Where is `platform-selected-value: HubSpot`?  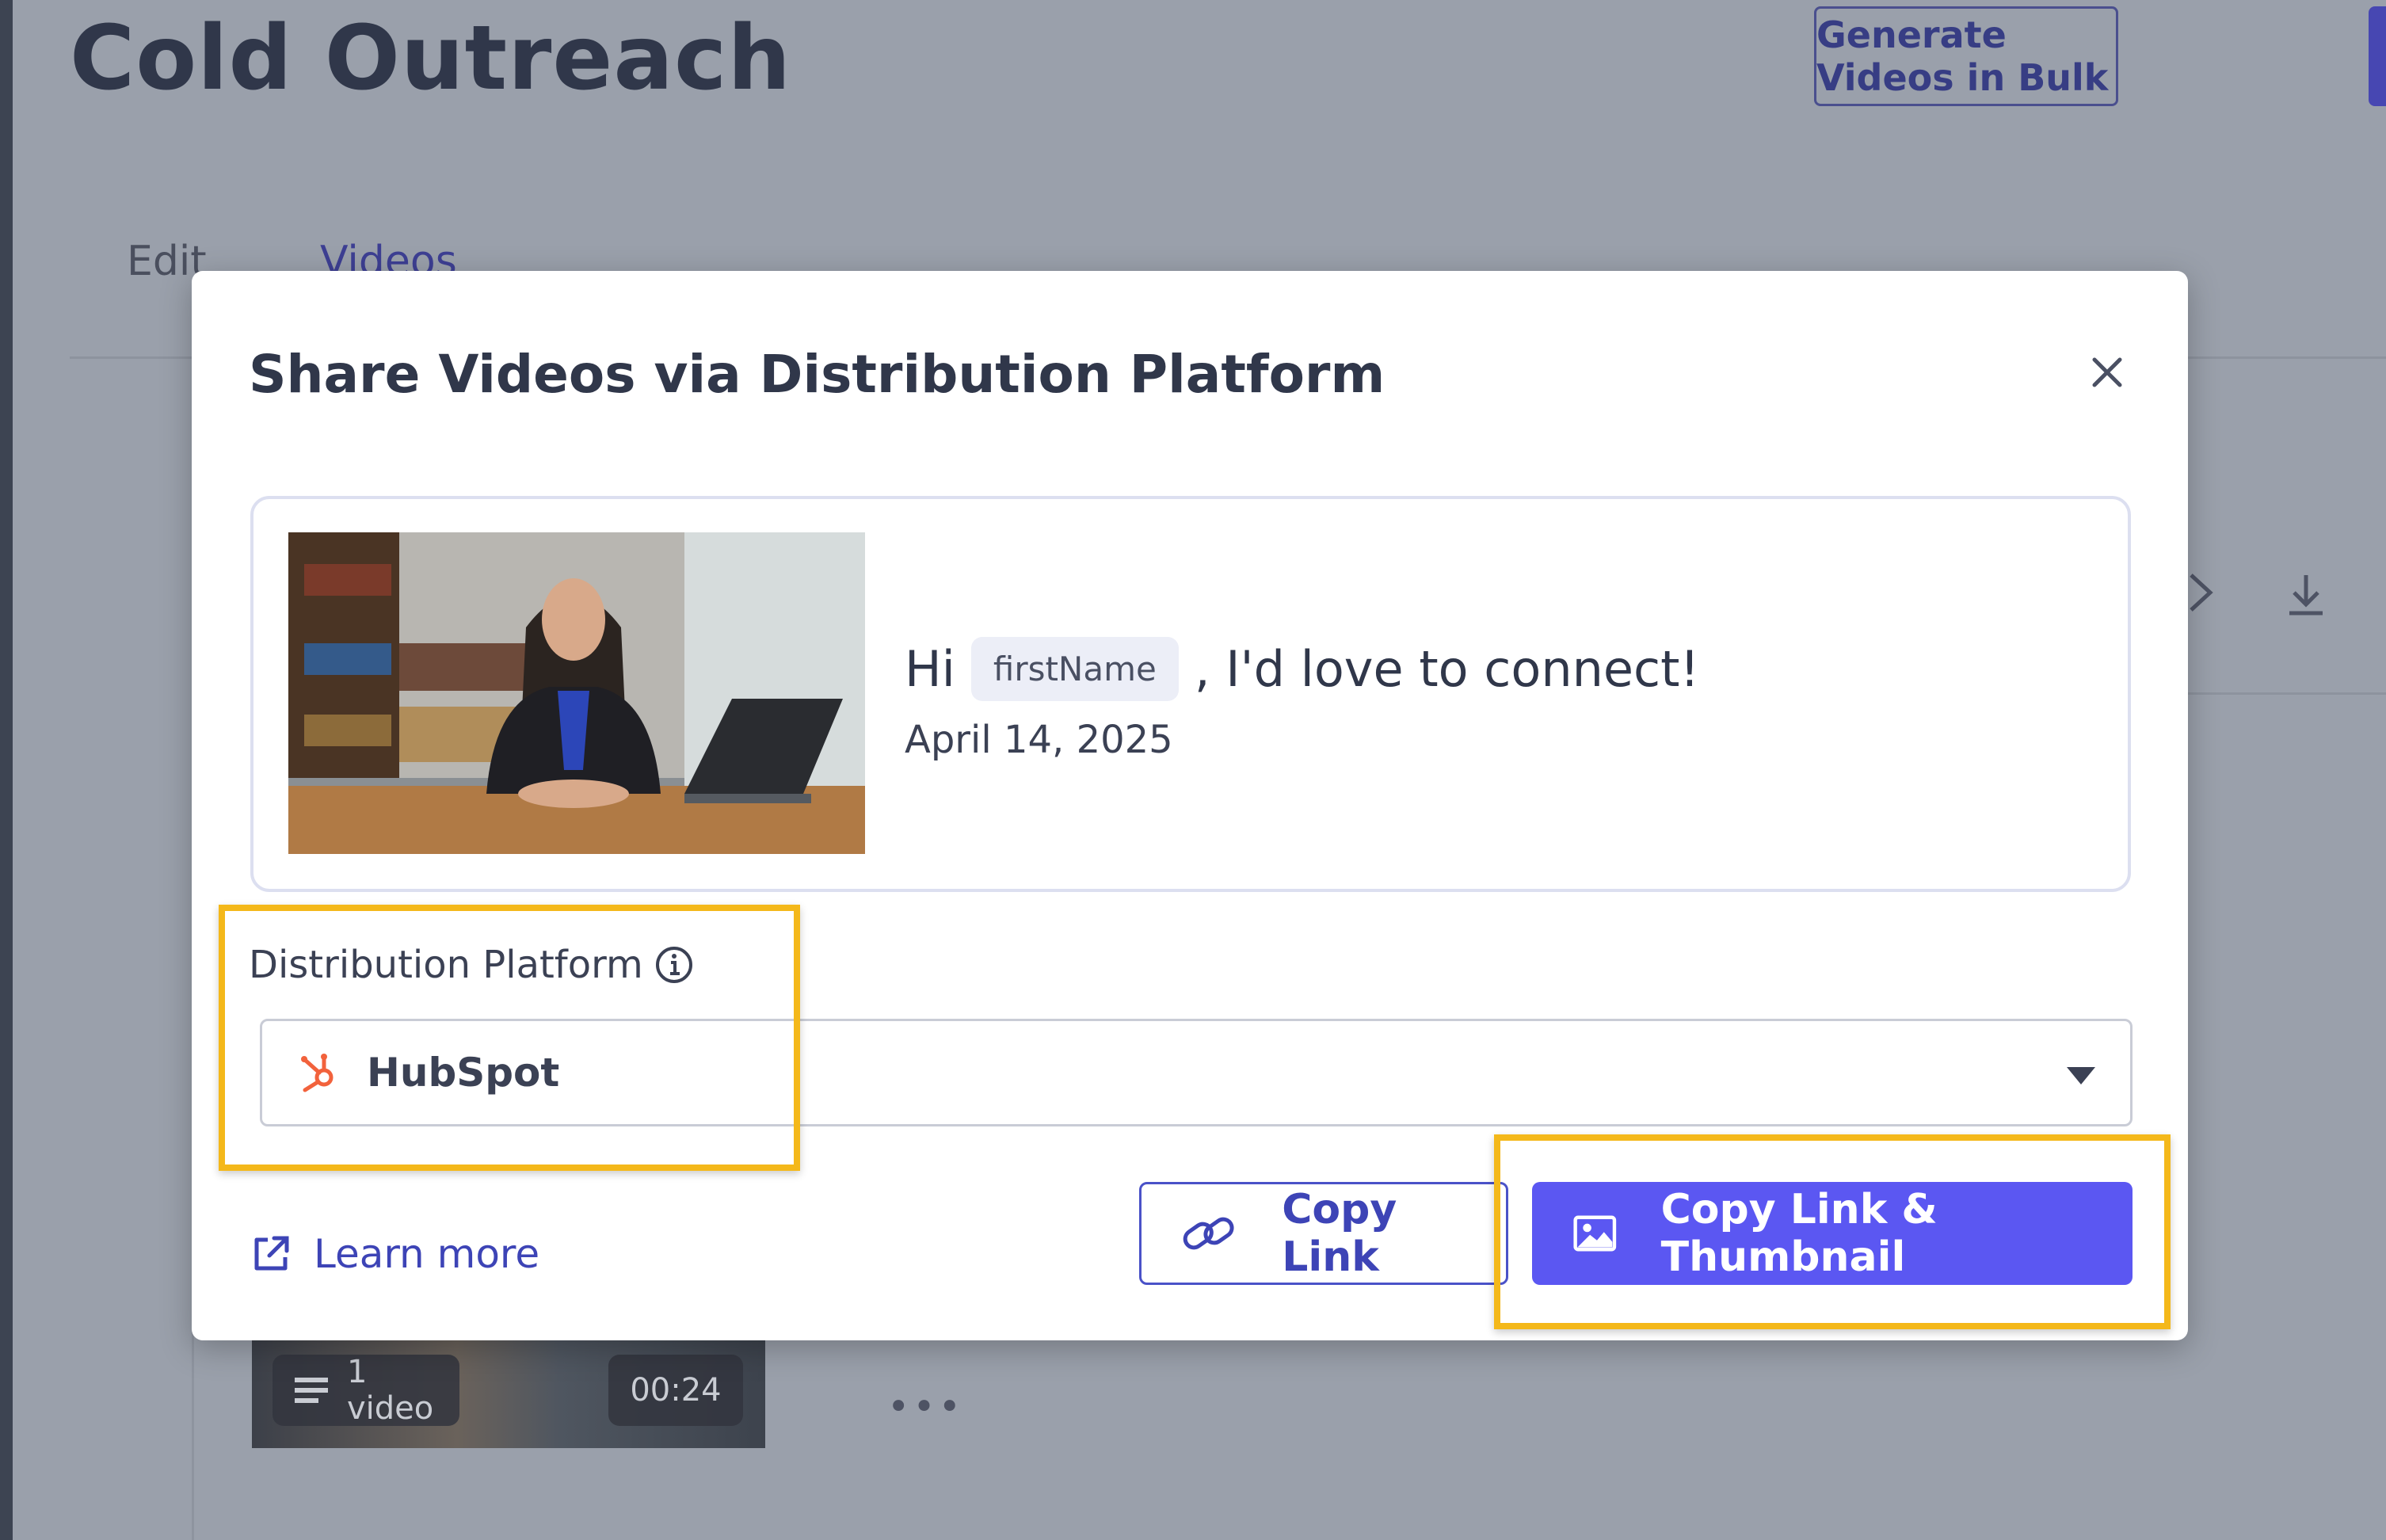 platform-selected-value: HubSpot is located at coordinates (464, 1073).